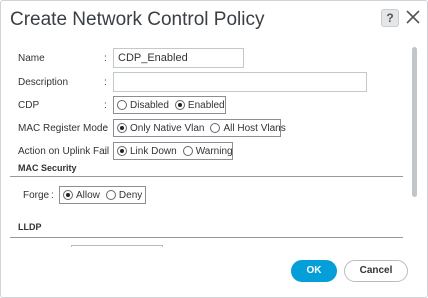  I want to click on help-button: ?, so click(390, 18).